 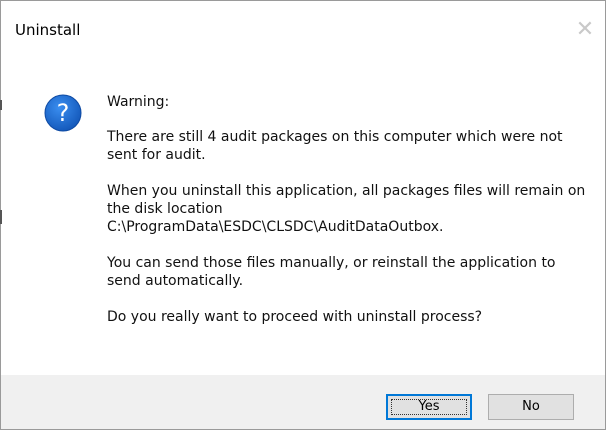 I want to click on yes-button-label: Yes, so click(x=429, y=406).